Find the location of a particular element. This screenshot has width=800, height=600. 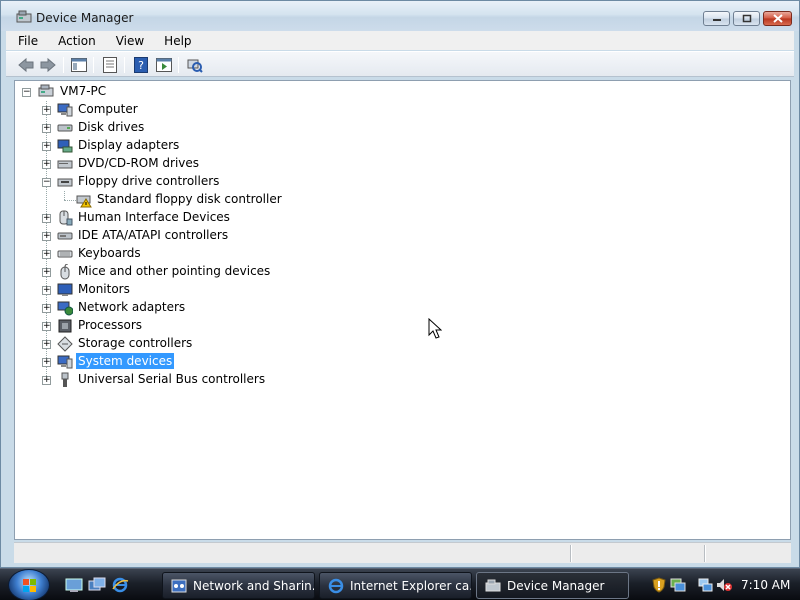

restore-icon is located at coordinates (746, 18).